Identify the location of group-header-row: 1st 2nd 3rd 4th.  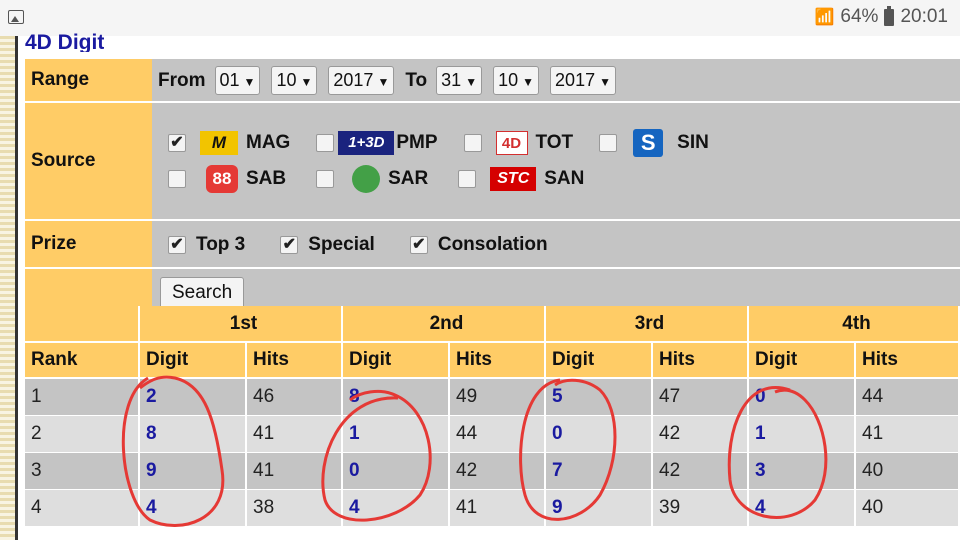
(492, 324).